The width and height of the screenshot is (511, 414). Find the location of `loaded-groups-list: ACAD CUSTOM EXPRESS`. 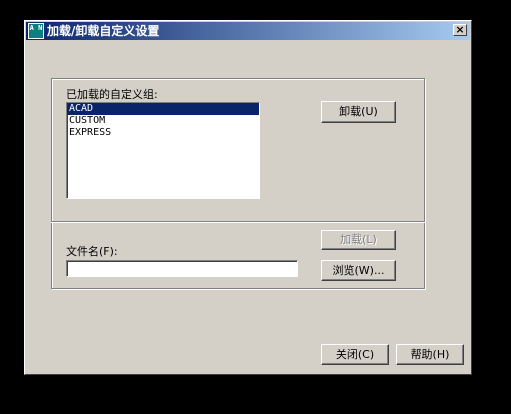

loaded-groups-list: ACAD CUSTOM EXPRESS is located at coordinates (163, 150).